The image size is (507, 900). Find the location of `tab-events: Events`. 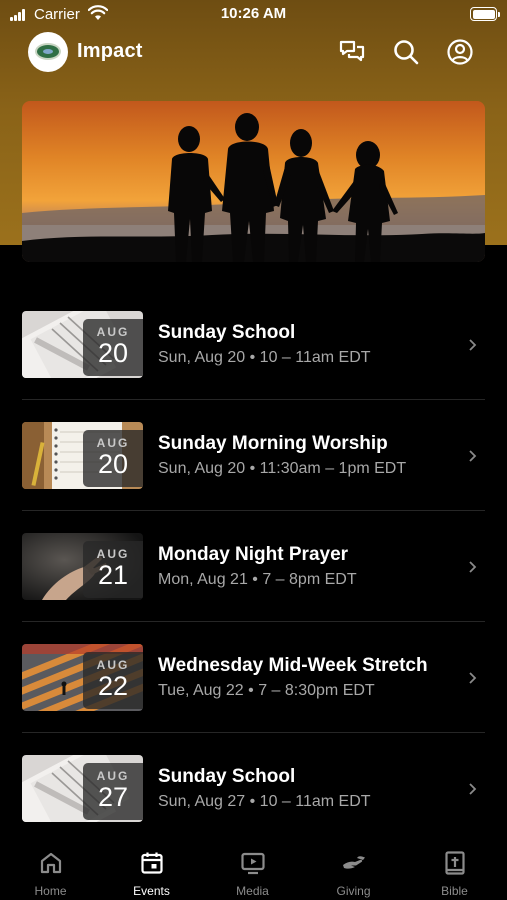

tab-events: Events is located at coordinates (151, 870).